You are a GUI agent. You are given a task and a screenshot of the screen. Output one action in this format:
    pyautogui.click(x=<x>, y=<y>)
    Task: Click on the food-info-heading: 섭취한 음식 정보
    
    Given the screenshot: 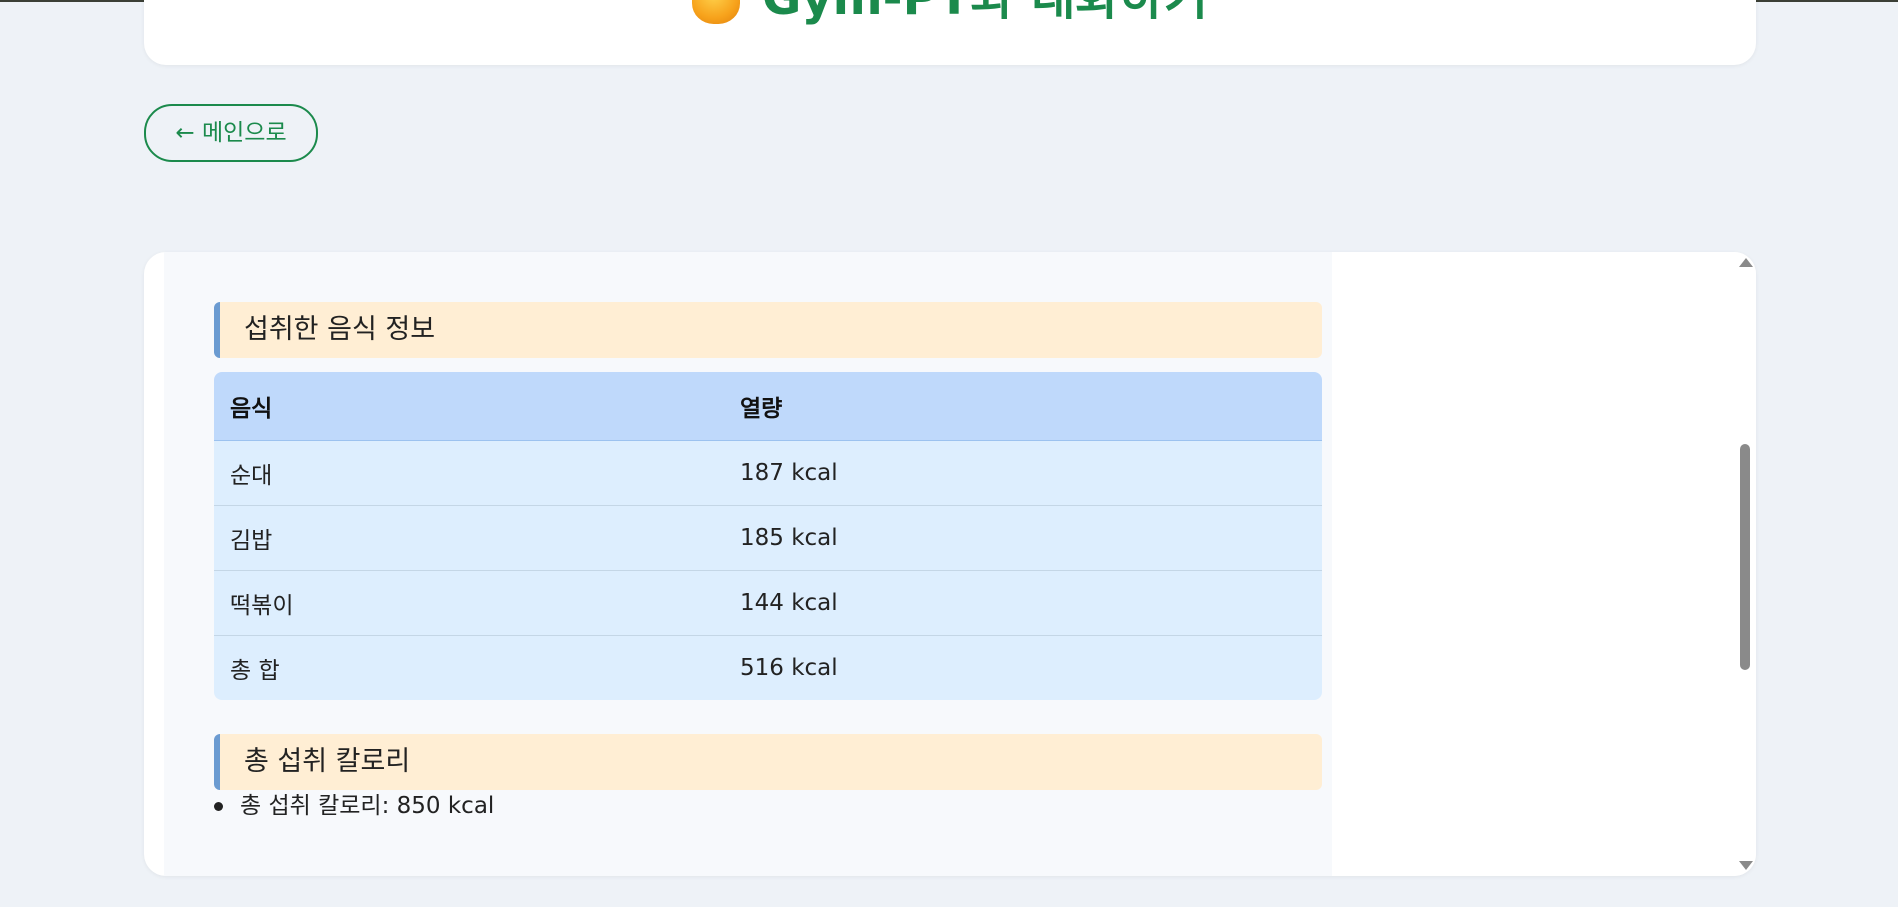 What is the action you would take?
    pyautogui.click(x=768, y=330)
    